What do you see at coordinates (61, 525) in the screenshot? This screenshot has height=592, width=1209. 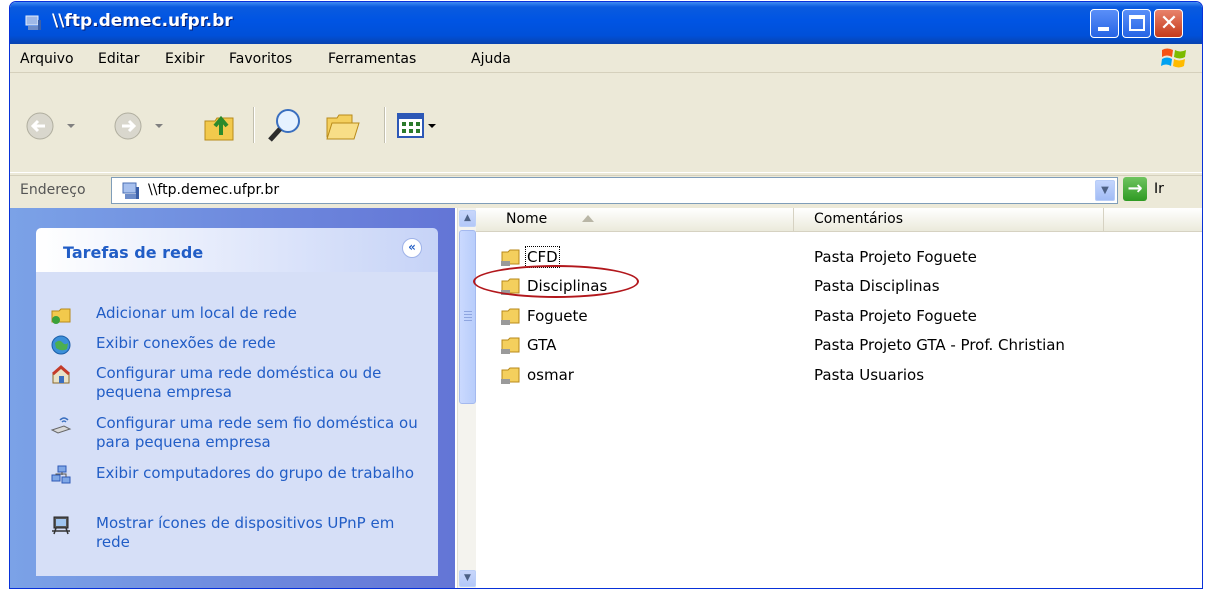 I see `upnp-device-icon` at bounding box center [61, 525].